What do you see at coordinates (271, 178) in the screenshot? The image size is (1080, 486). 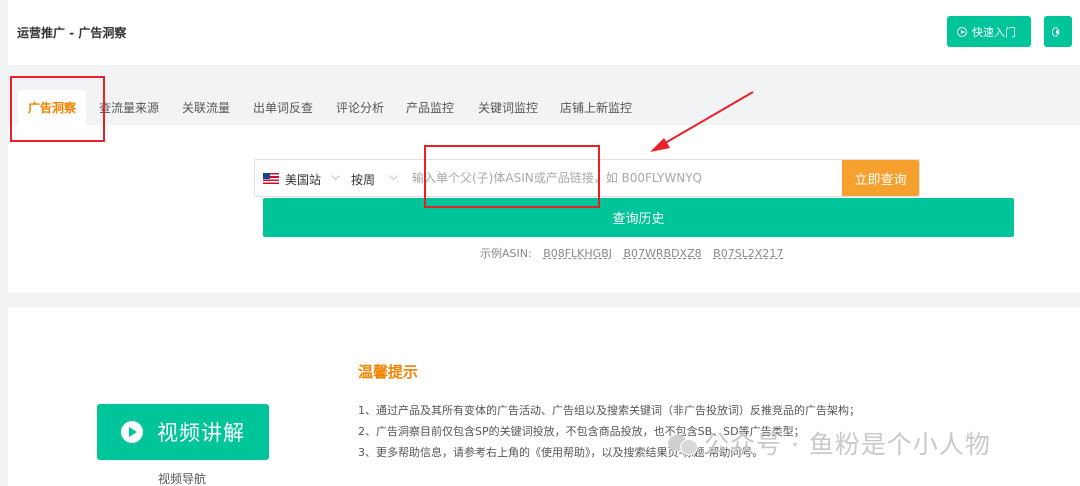 I see `us-flag-icon` at bounding box center [271, 178].